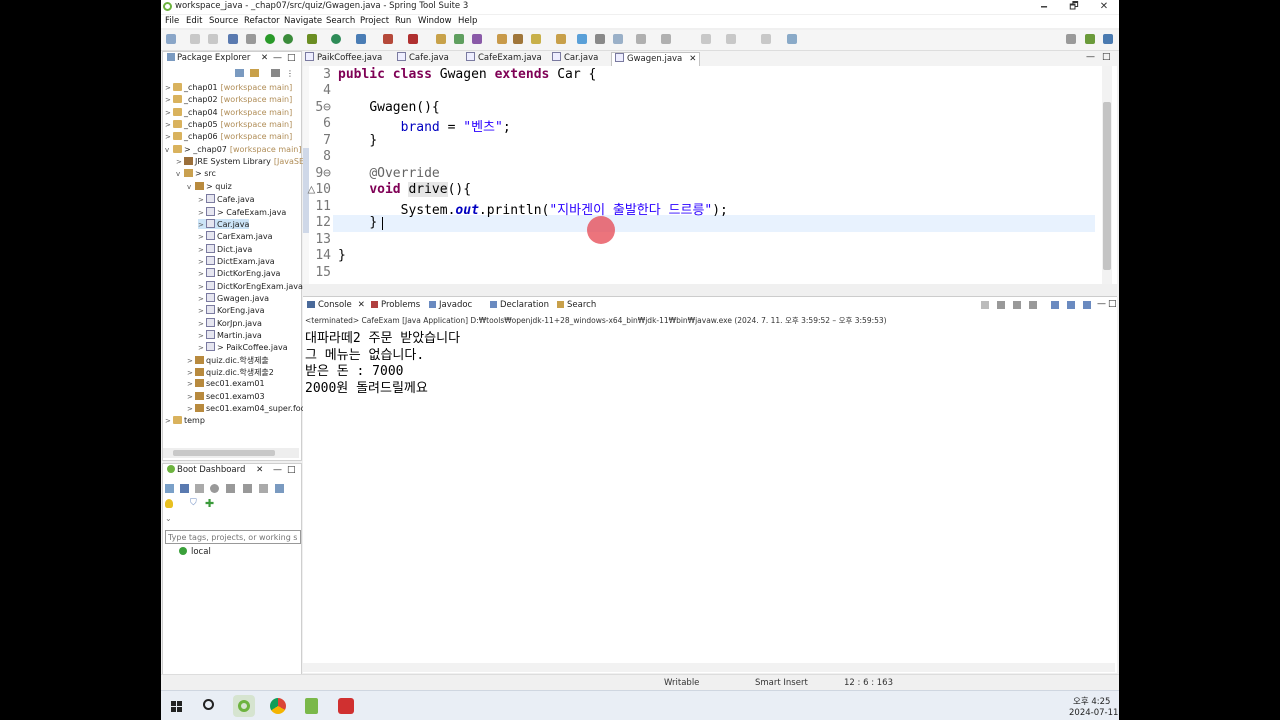 This screenshot has height=720, width=1280. What do you see at coordinates (230, 488) in the screenshot?
I see `open-console-icon` at bounding box center [230, 488].